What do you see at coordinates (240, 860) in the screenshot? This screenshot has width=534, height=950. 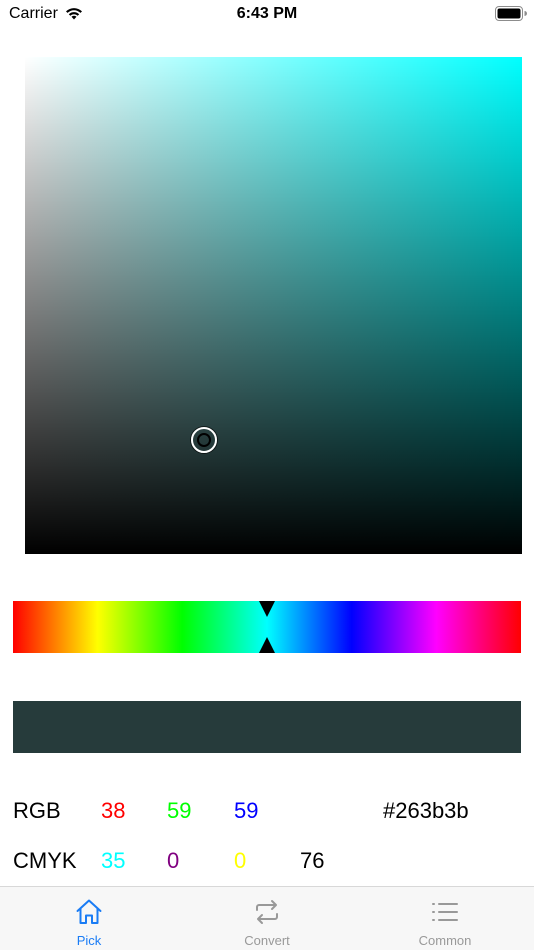 I see `cmyk-yellow-value: 0` at bounding box center [240, 860].